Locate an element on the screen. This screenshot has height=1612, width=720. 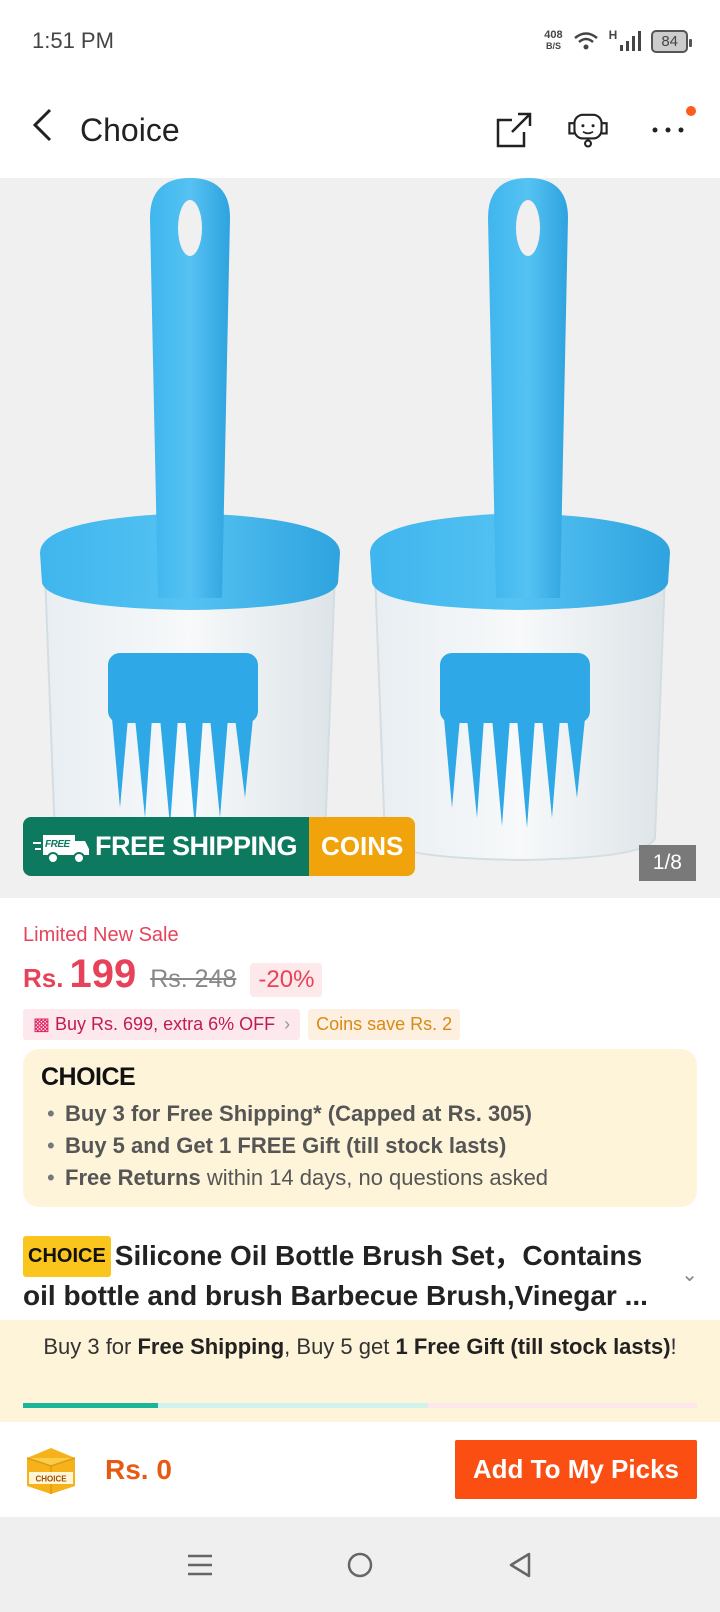
price-currency: Rs. is located at coordinates (43, 978).